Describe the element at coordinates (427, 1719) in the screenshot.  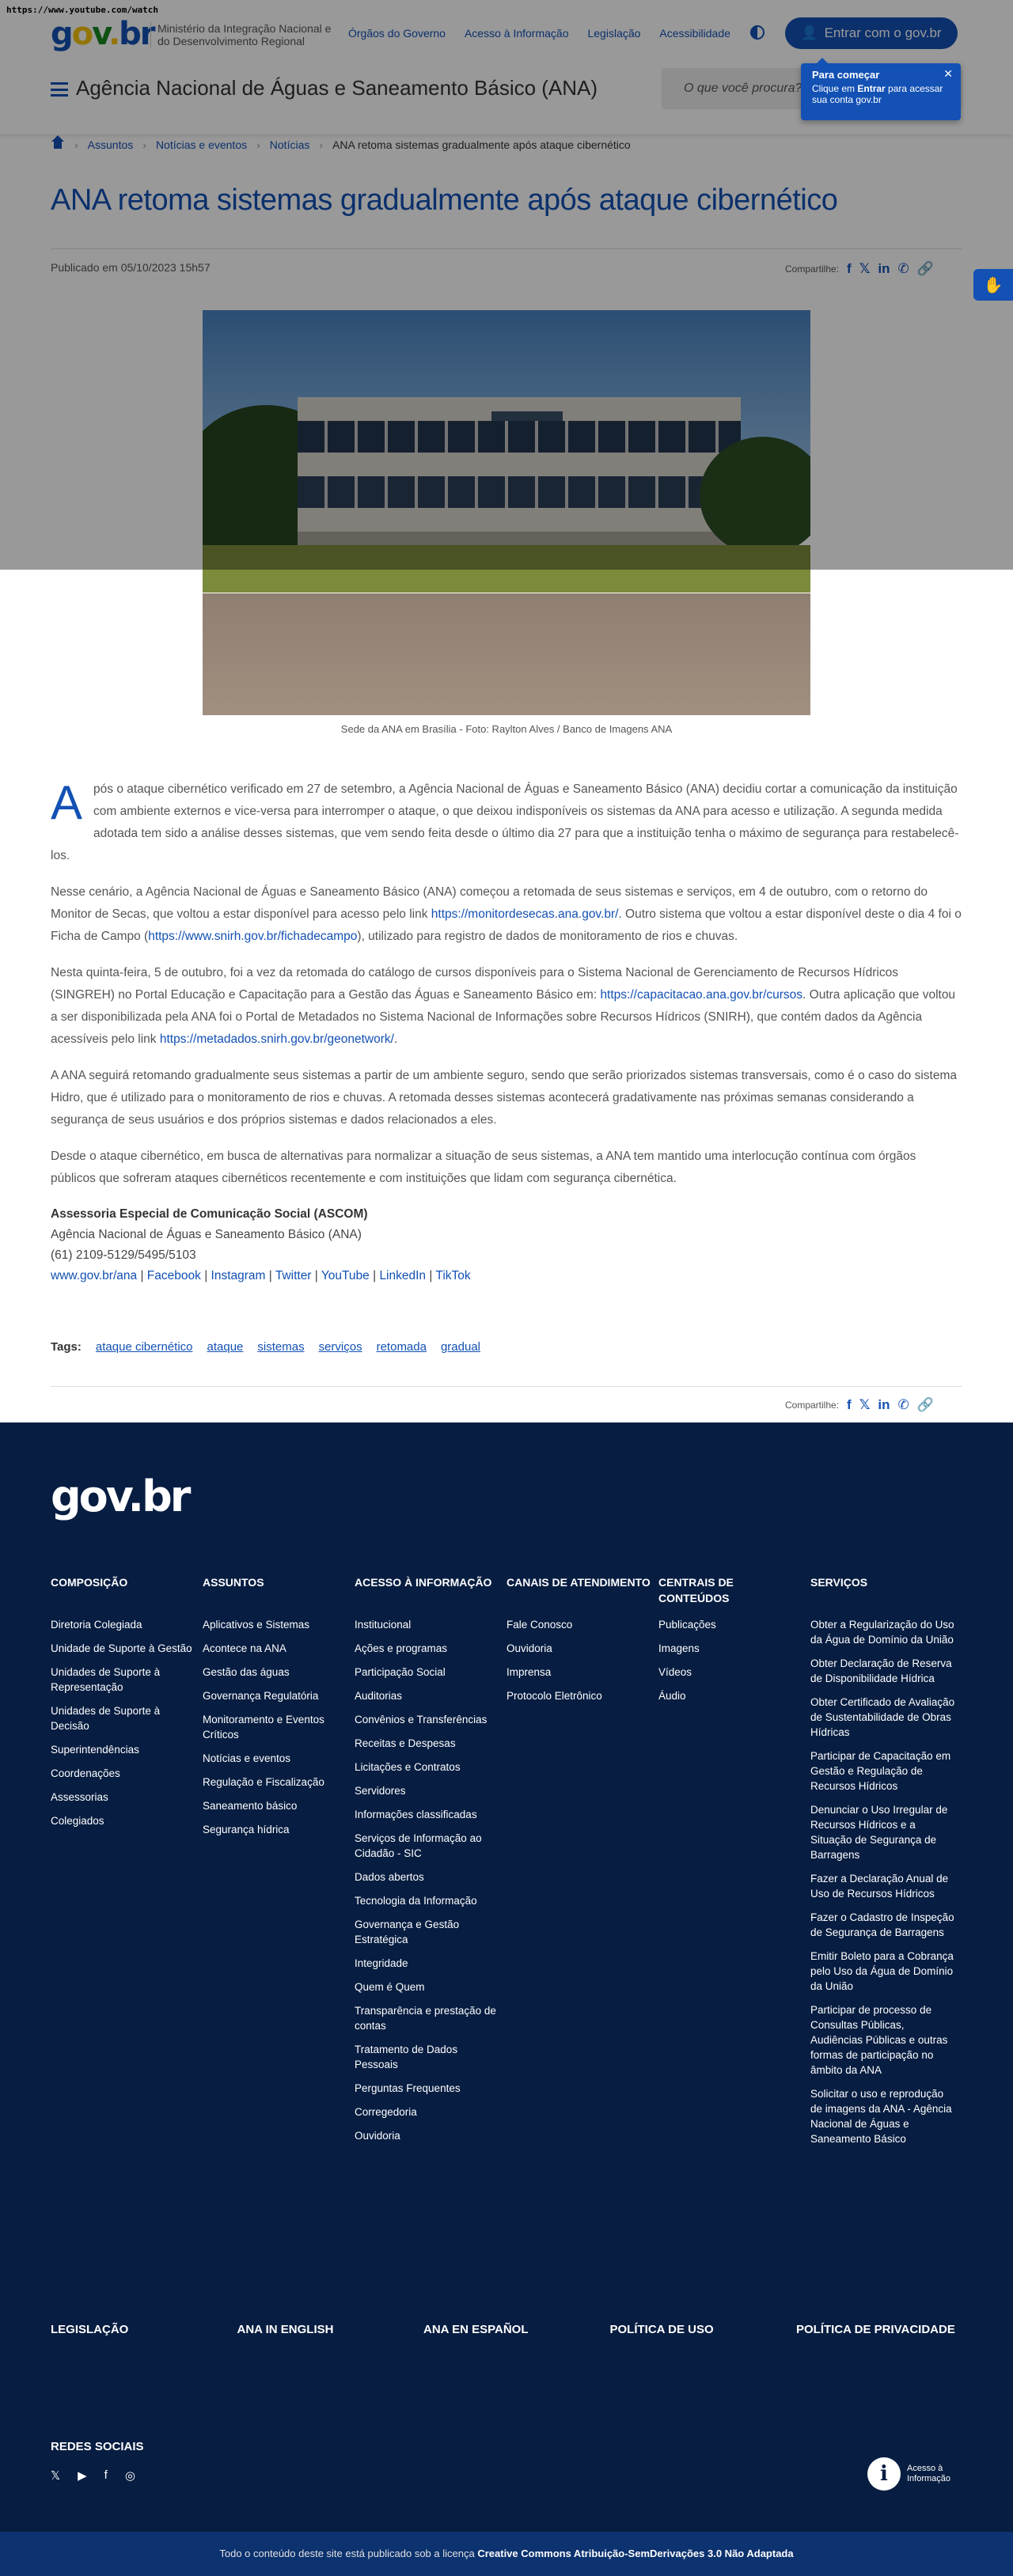
I see `footer-link: Convênios e Transferências` at that location.